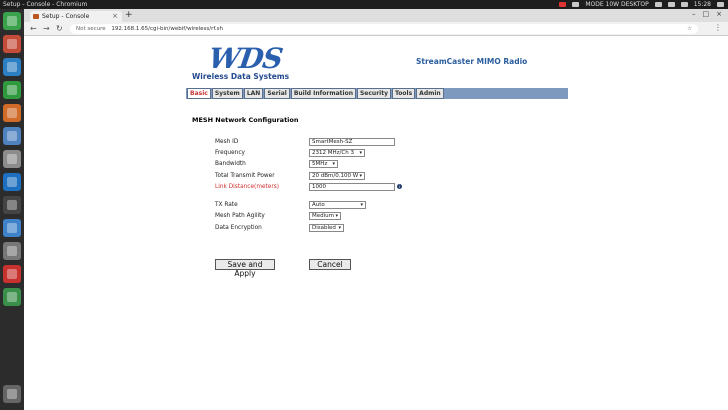 This screenshot has width=728, height=410. Describe the element at coordinates (12, 90) in the screenshot. I see `calc-icon` at that location.